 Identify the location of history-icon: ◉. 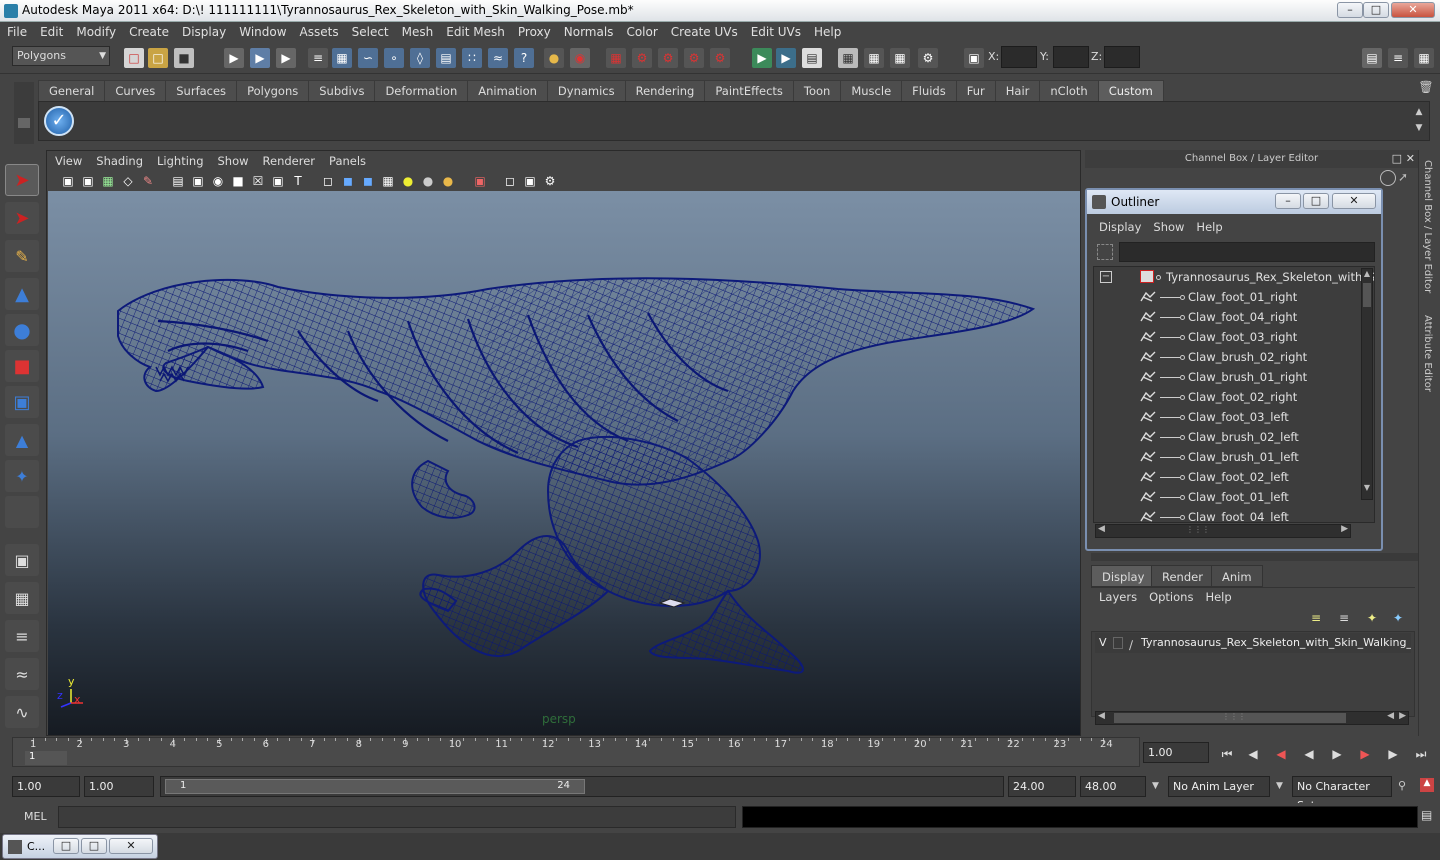
(580, 58).